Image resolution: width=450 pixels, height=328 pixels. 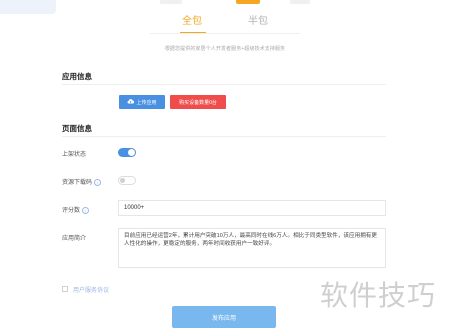 I want to click on package-tabs: 全包 半包, so click(x=225, y=22).